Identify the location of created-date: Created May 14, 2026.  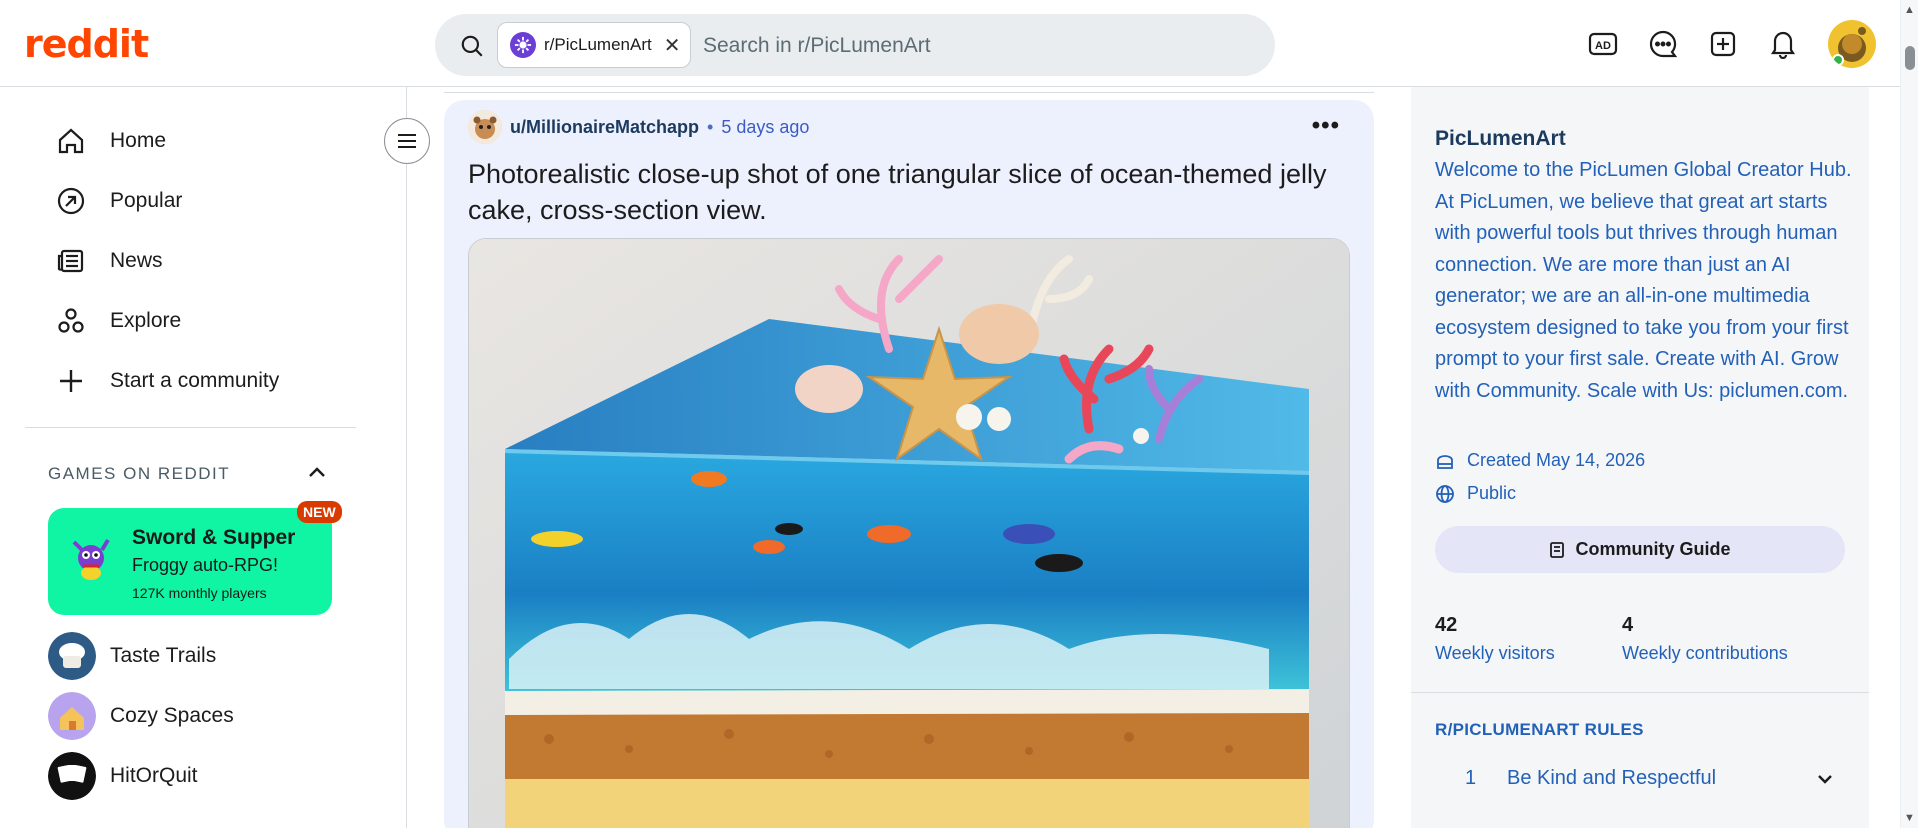
(1540, 460).